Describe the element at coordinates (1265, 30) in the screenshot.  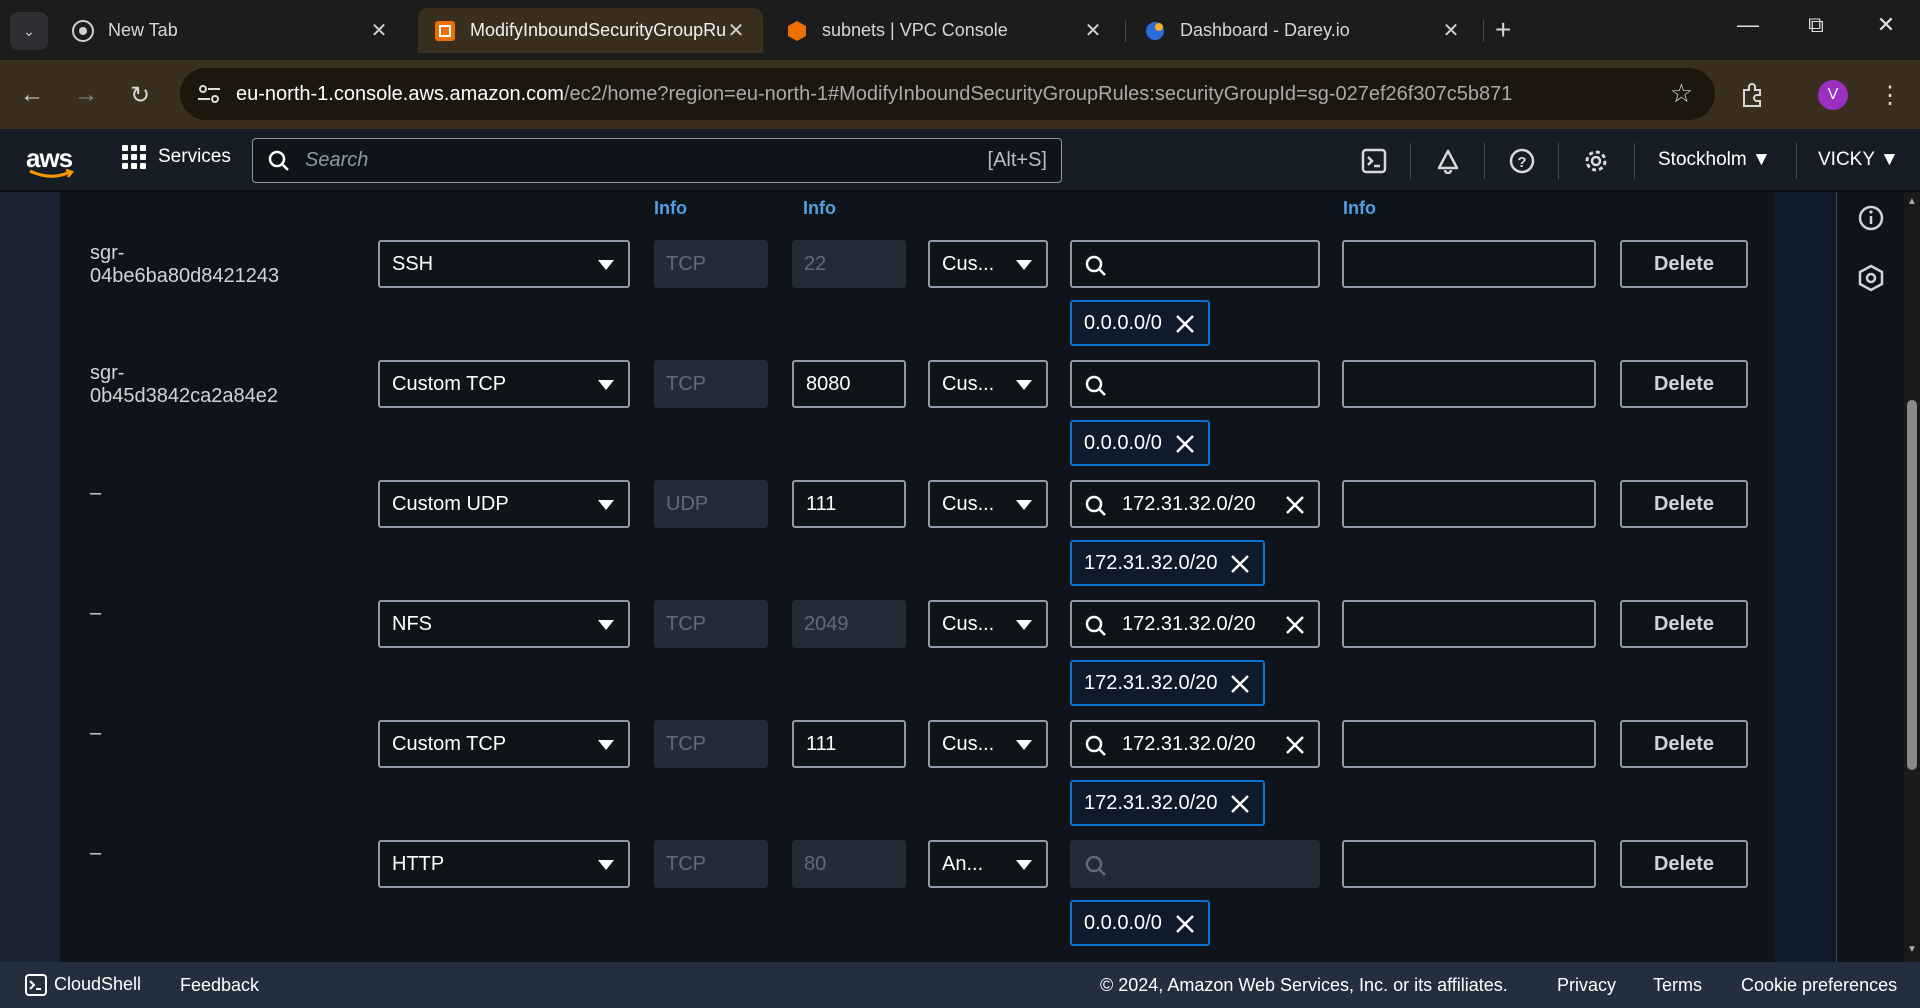
I see `tab-title: Dashboard - Darey.io` at that location.